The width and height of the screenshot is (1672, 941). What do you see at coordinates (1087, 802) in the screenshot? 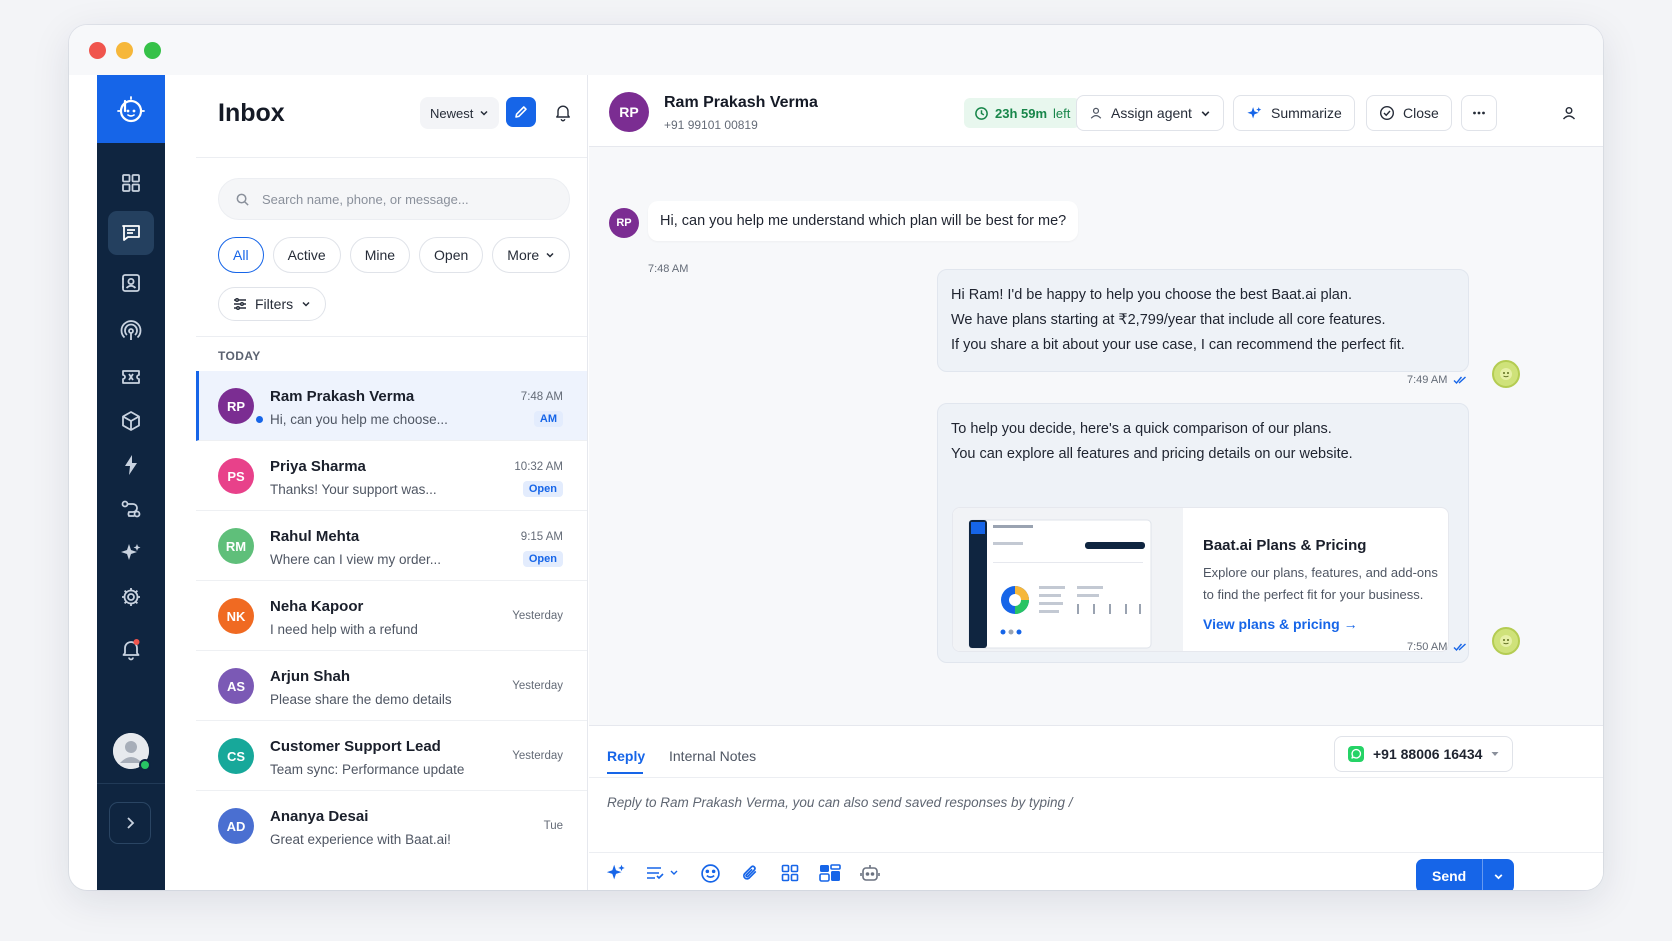
I see `reply-input` at bounding box center [1087, 802].